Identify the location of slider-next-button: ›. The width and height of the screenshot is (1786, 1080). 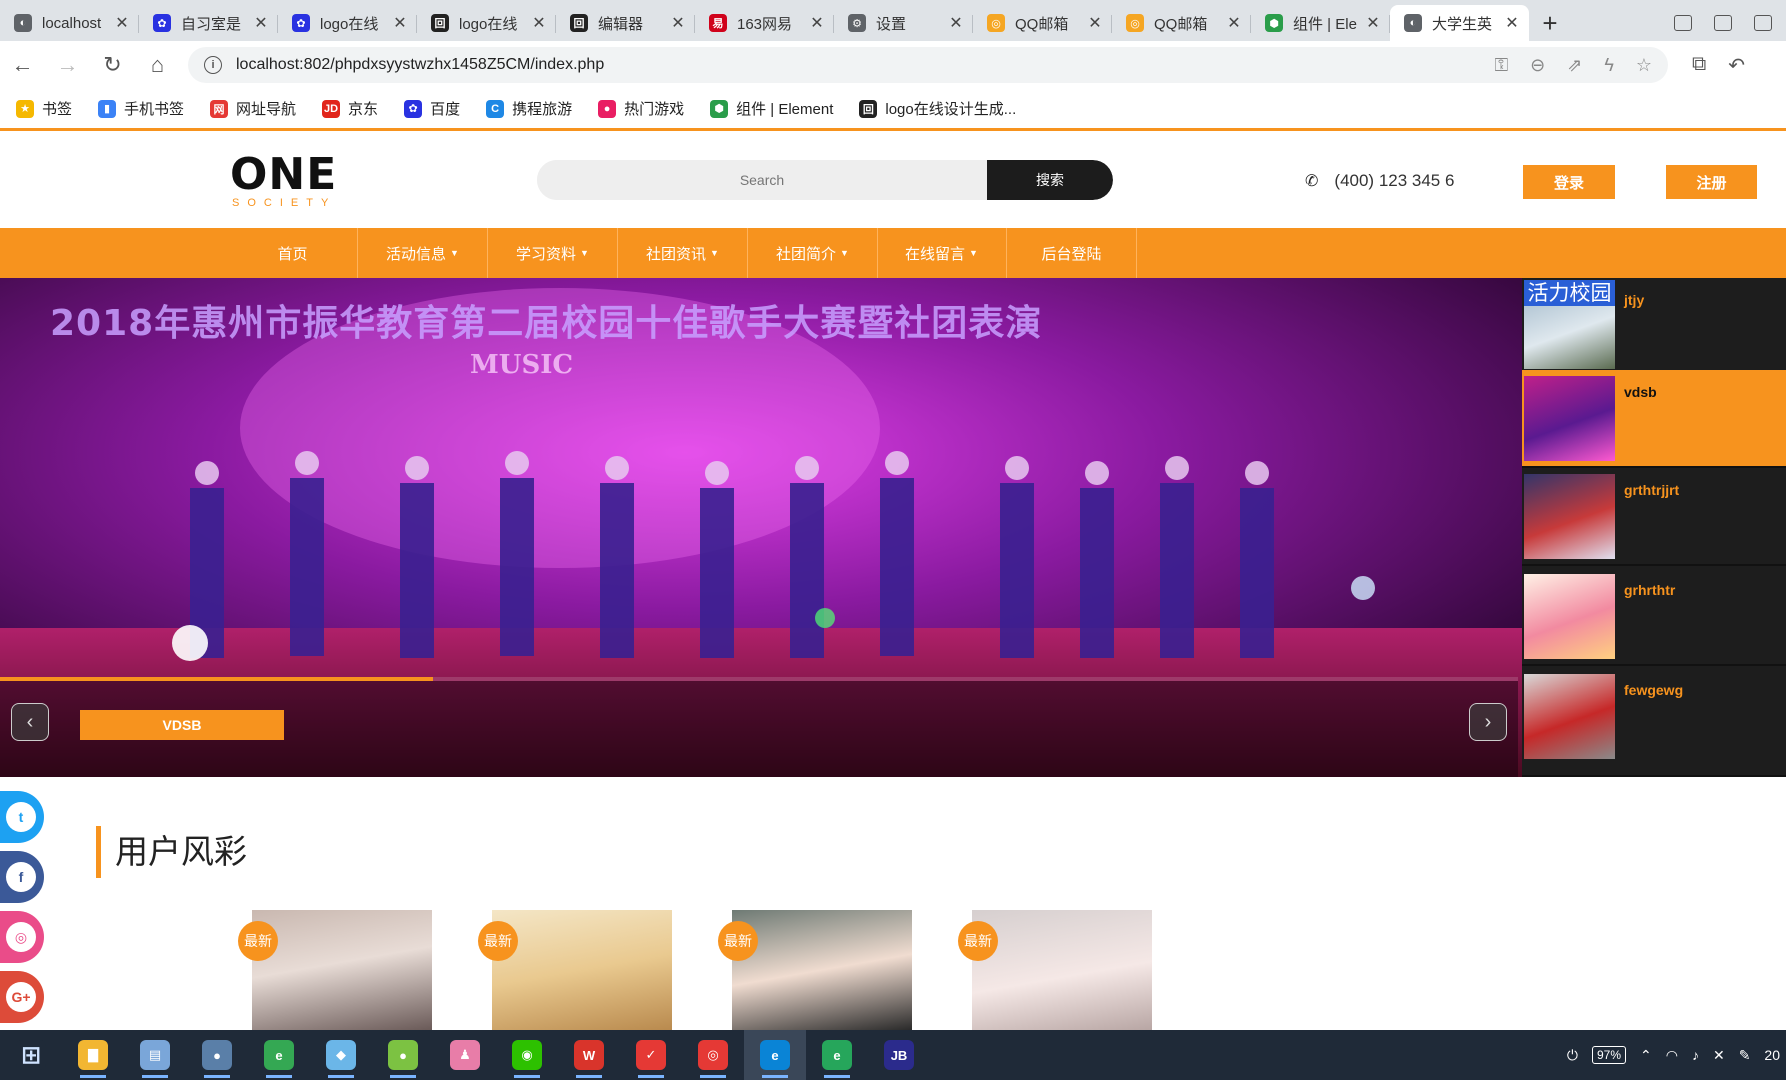
(1488, 722).